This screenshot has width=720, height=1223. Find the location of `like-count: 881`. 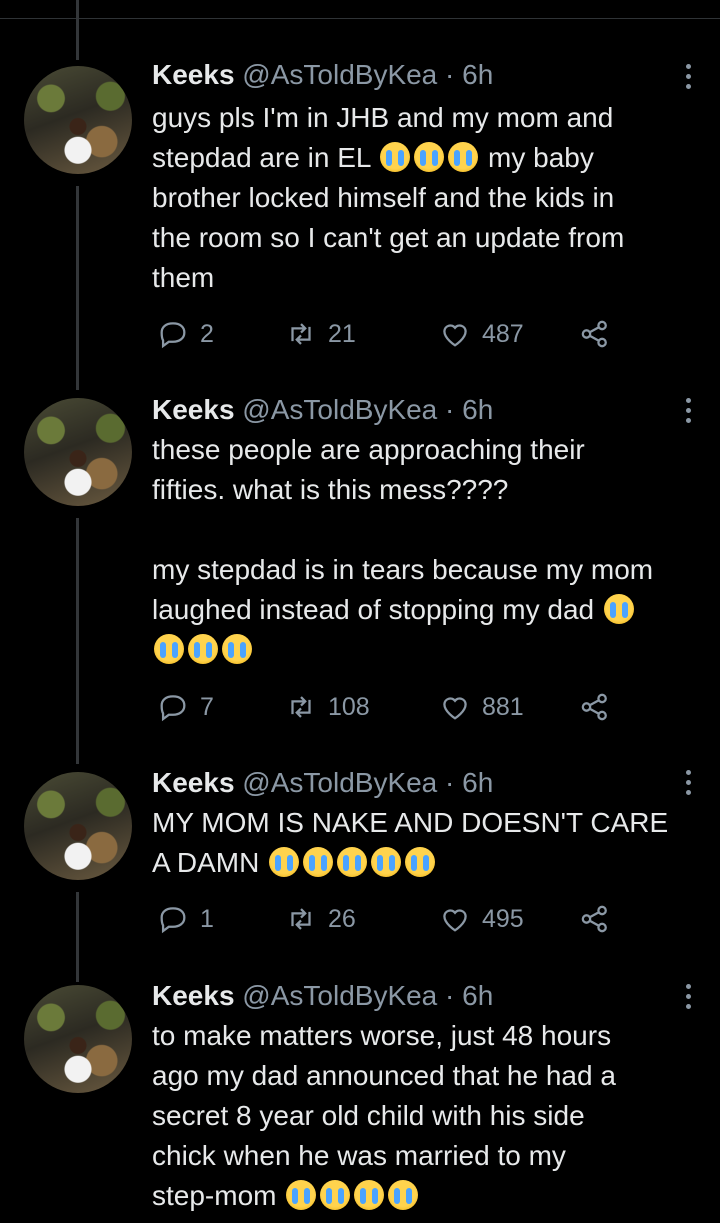

like-count: 881 is located at coordinates (503, 706).